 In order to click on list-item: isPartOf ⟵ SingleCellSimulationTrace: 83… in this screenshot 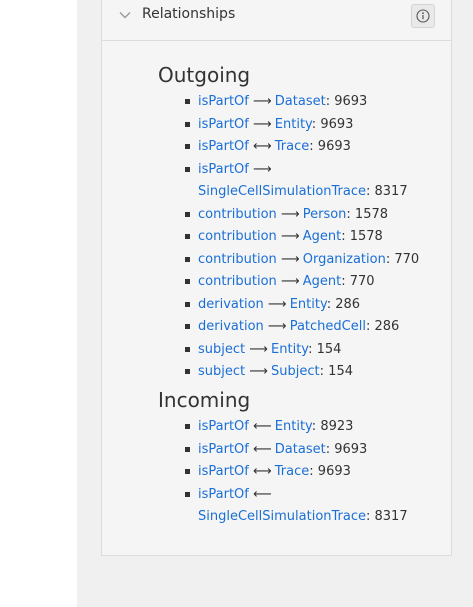, I will do `click(311, 506)`.